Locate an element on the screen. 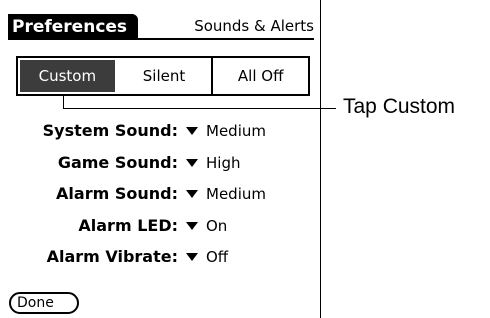 Image resolution: width=490 pixels, height=318 pixels. callout-label: Tap Custom is located at coordinates (399, 106).